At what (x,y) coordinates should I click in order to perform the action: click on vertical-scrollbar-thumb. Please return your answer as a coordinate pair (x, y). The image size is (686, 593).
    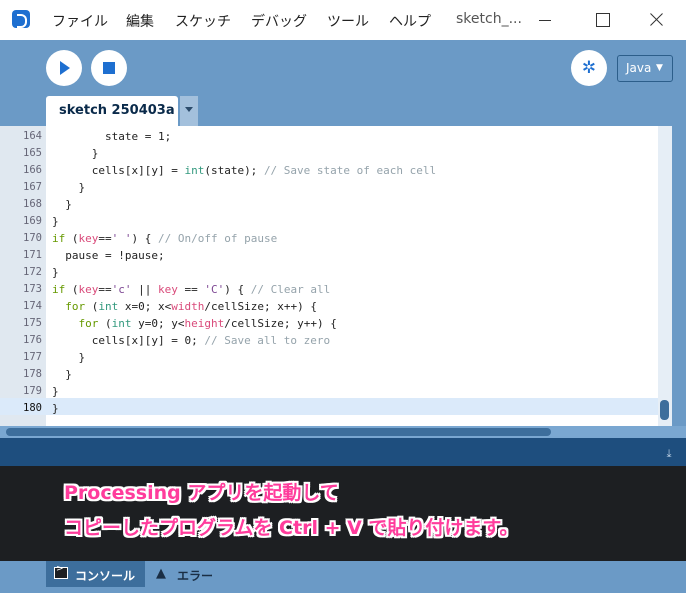
    Looking at the image, I should click on (664, 410).